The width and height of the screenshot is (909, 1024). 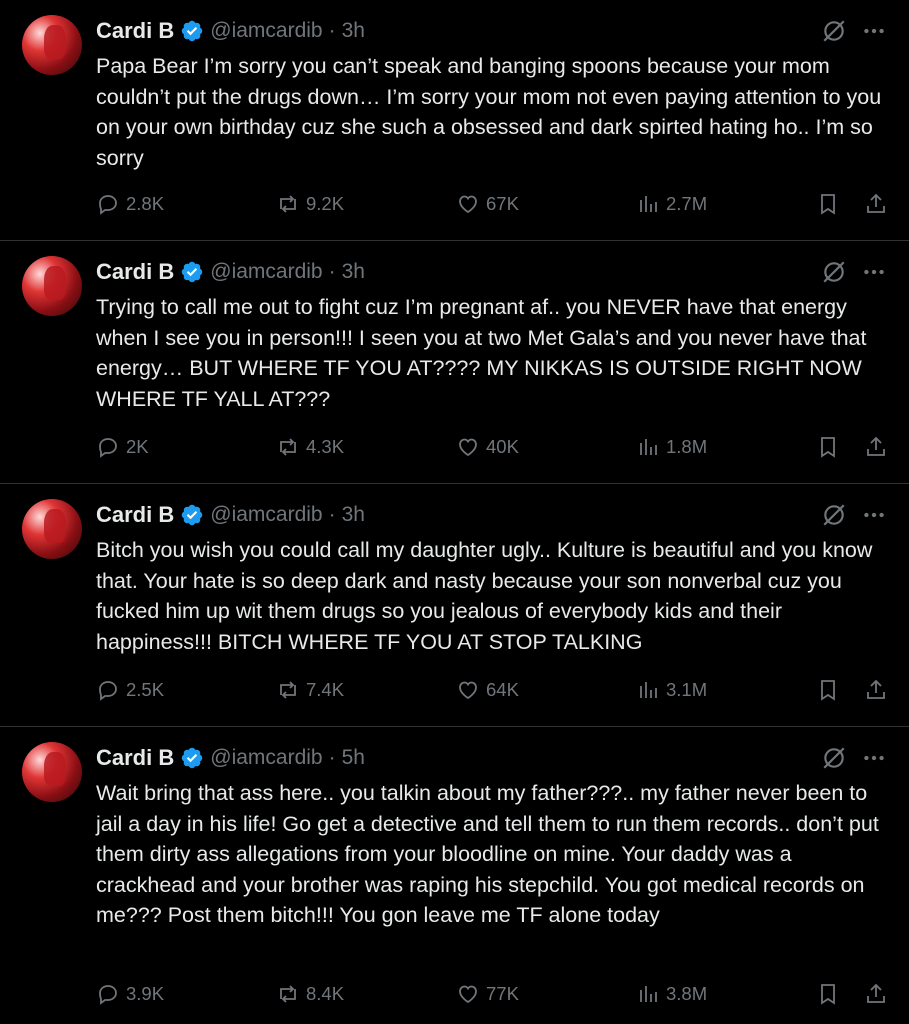 I want to click on reply-button: 3.9K, so click(x=130, y=994).